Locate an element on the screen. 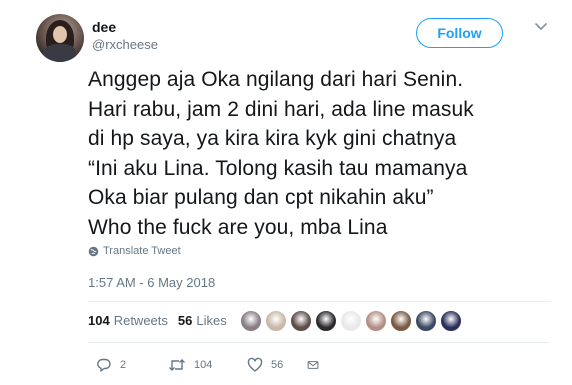 Image resolution: width=572 pixels, height=385 pixels. like-count: 56 is located at coordinates (277, 365).